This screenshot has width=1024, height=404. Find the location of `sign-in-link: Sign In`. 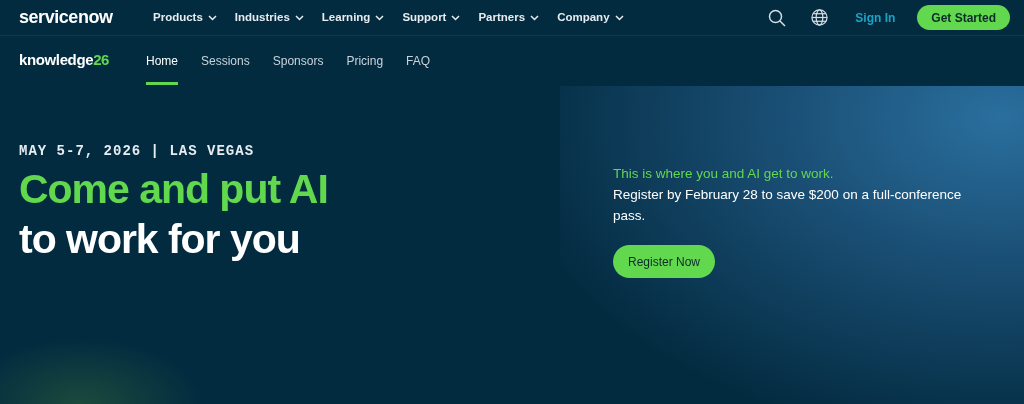

sign-in-link: Sign In is located at coordinates (875, 17).